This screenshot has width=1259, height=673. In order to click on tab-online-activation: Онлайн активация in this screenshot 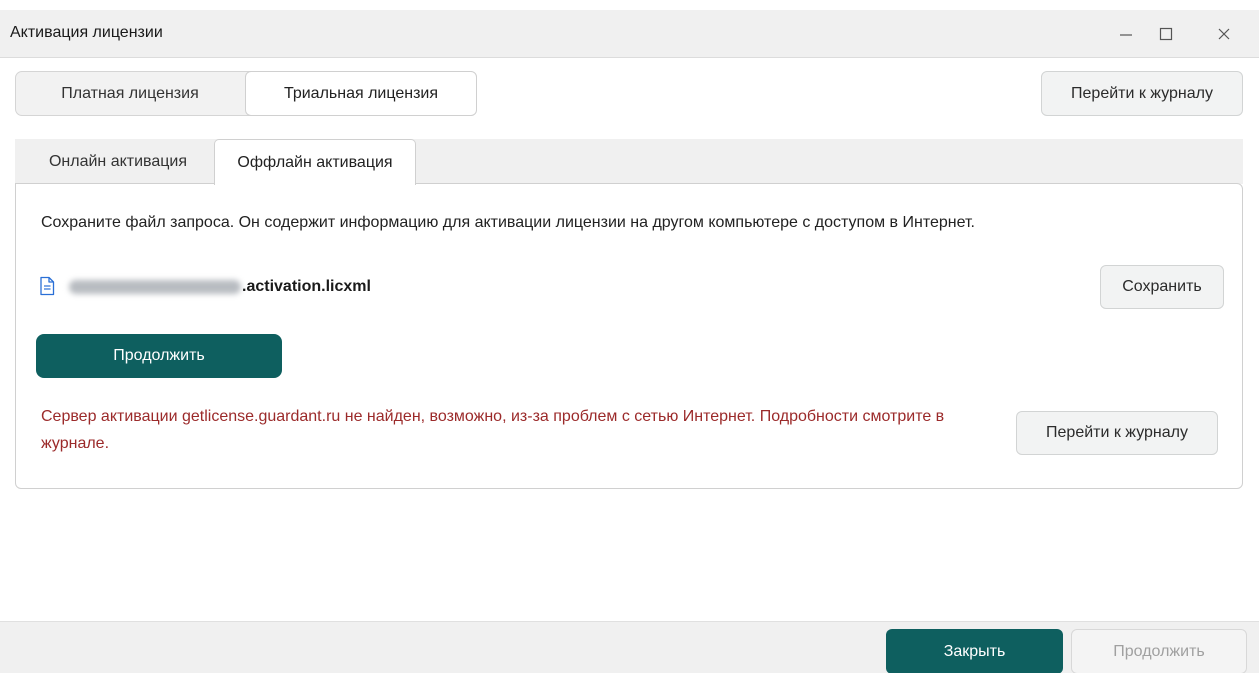, I will do `click(118, 161)`.